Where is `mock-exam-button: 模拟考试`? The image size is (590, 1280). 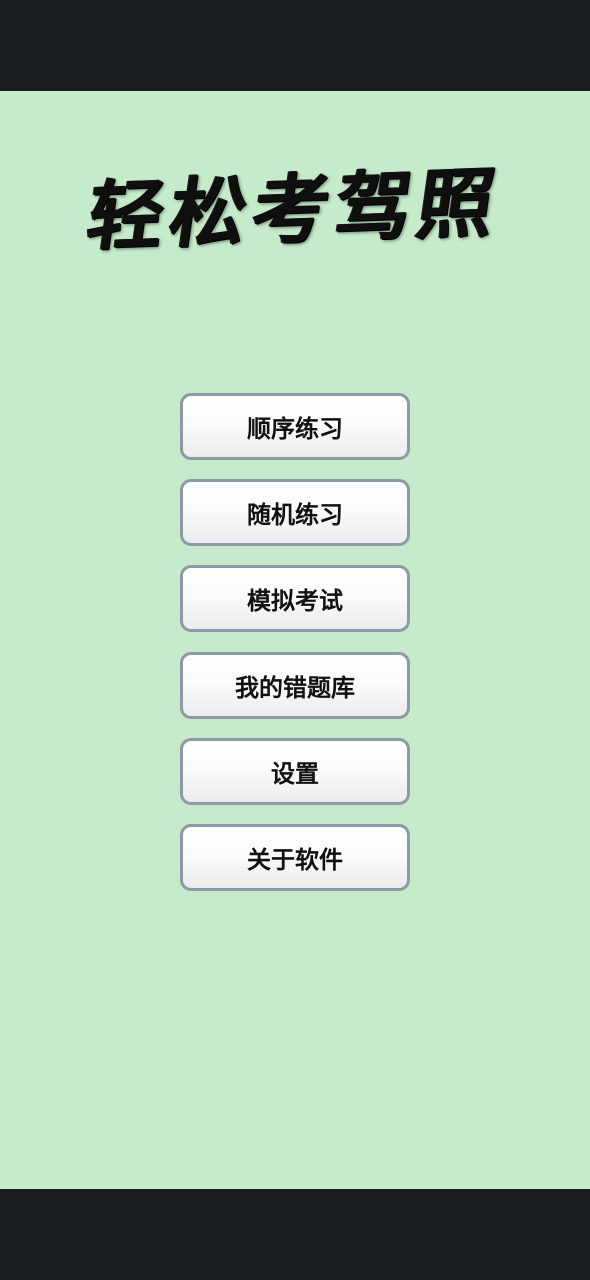
mock-exam-button: 模拟考试 is located at coordinates (295, 599).